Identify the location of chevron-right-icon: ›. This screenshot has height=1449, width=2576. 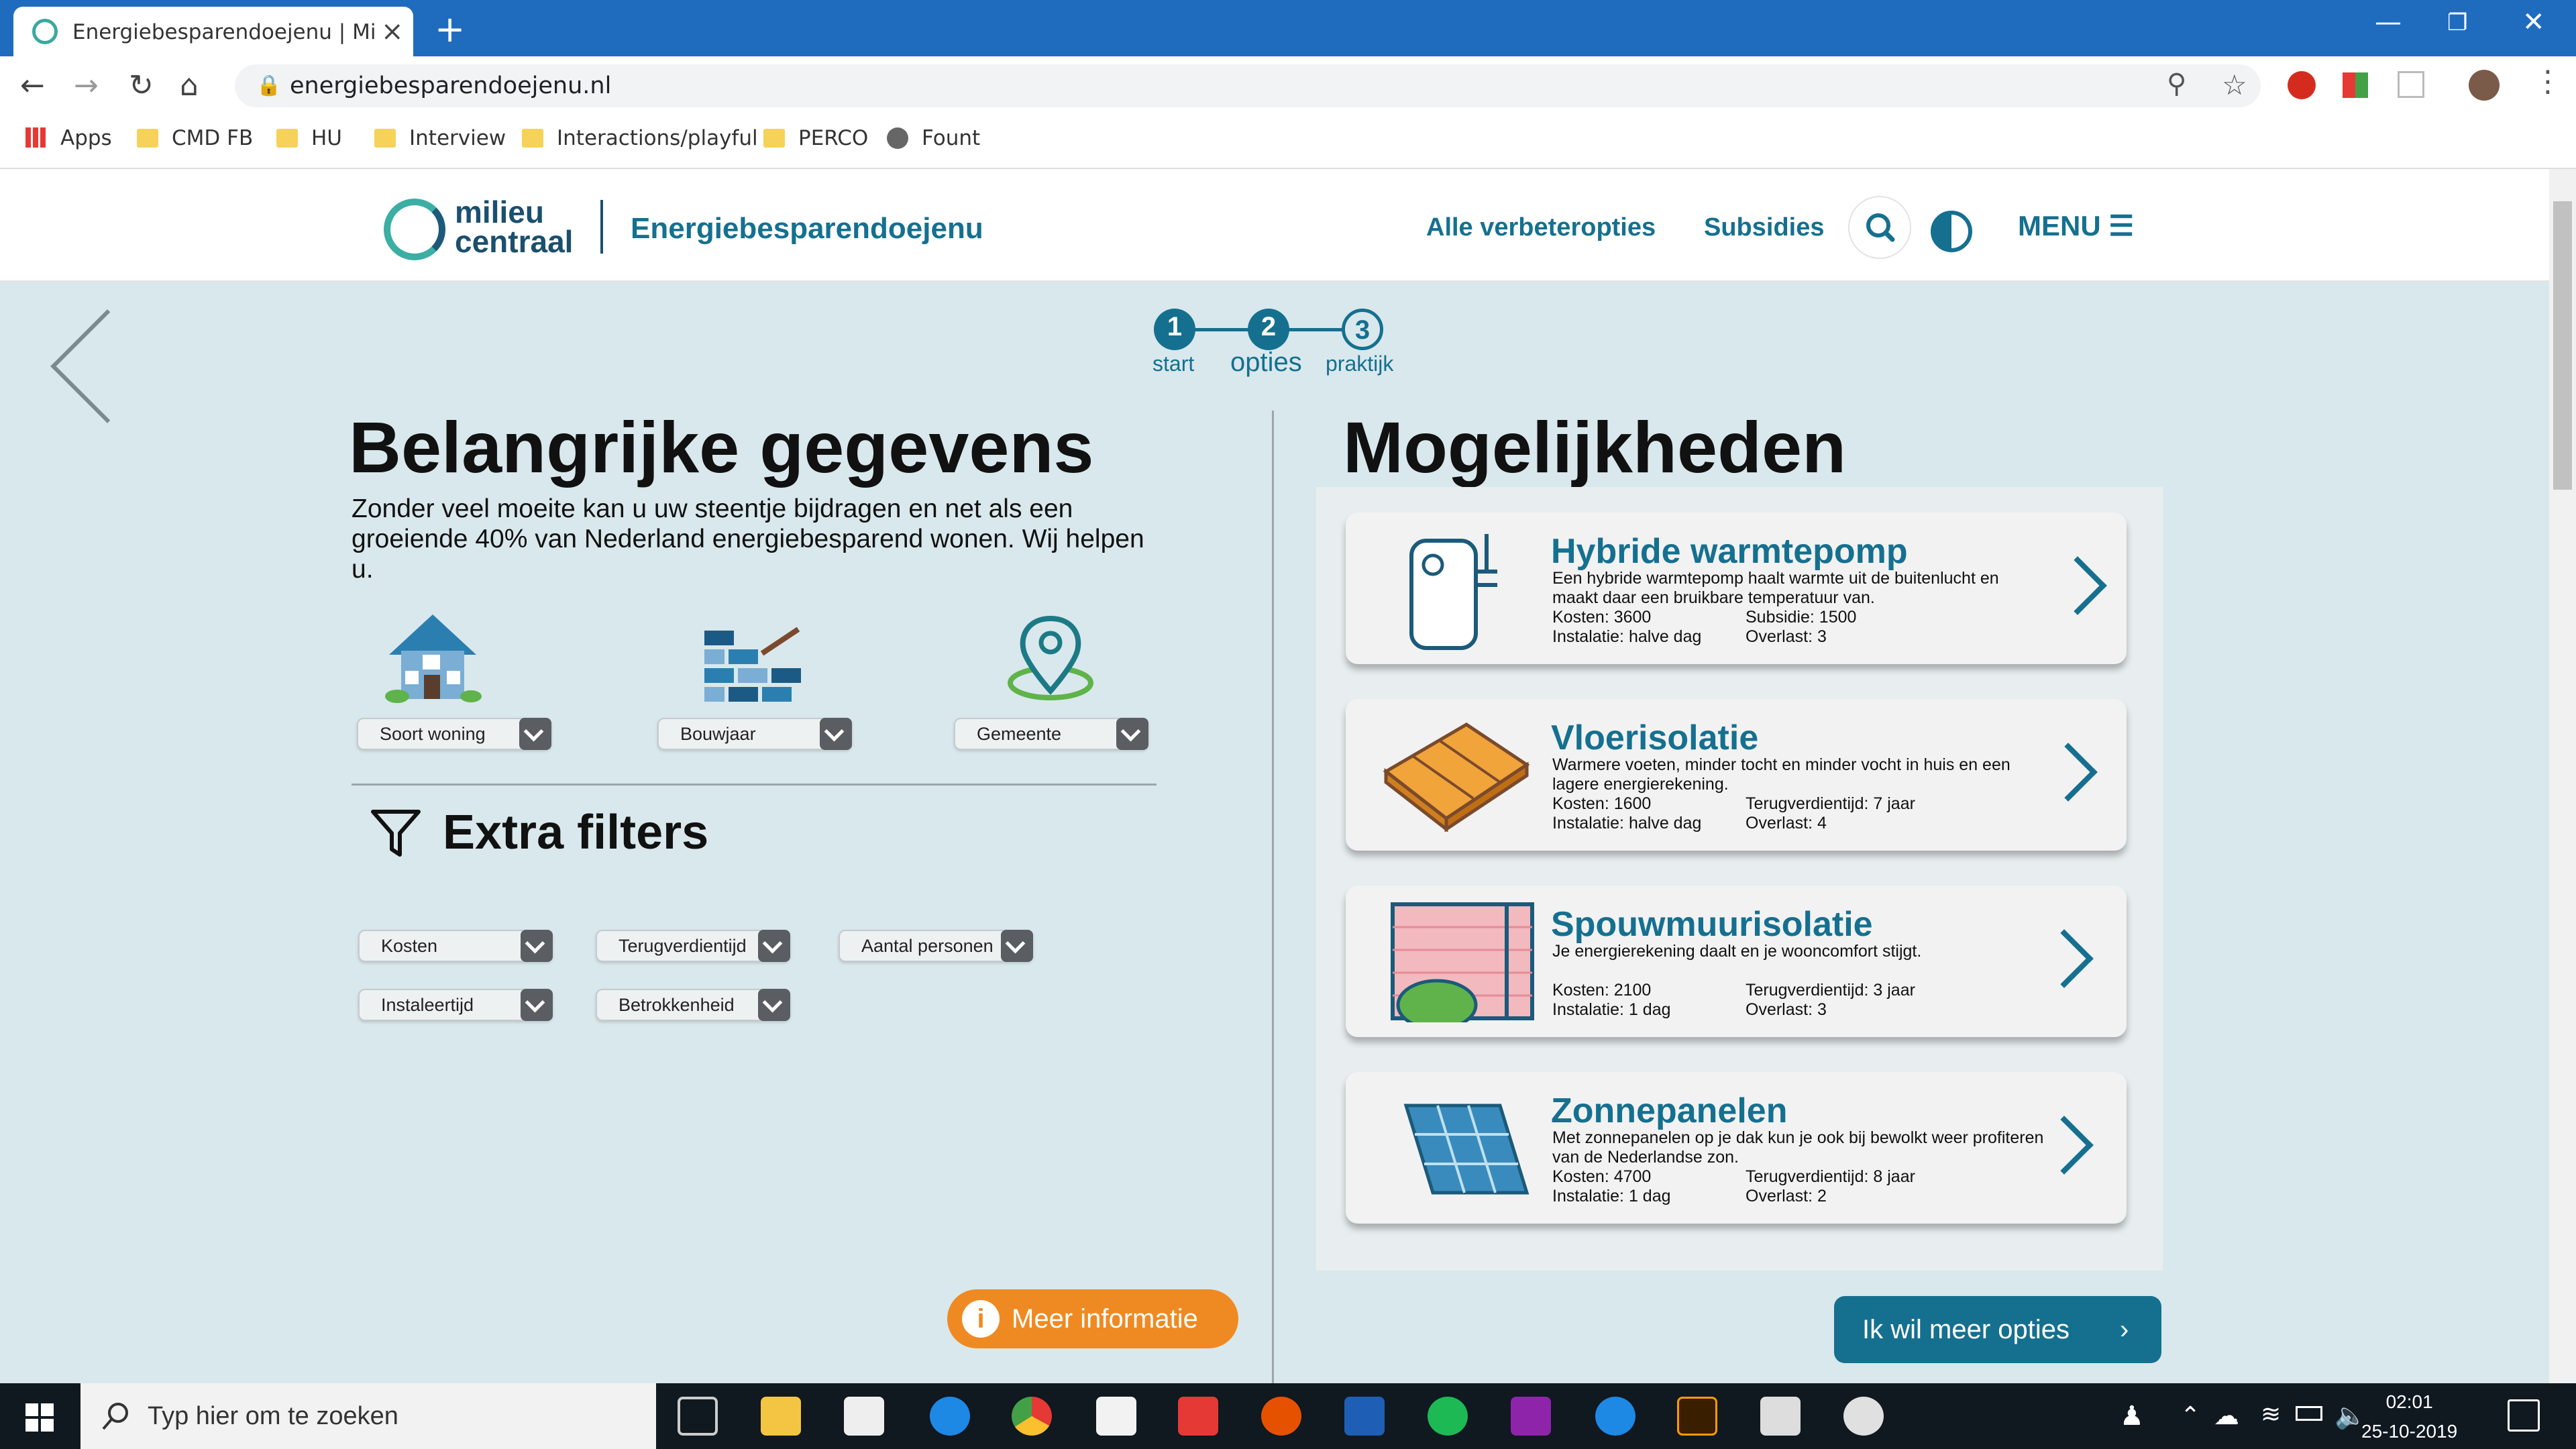
(2124, 1329).